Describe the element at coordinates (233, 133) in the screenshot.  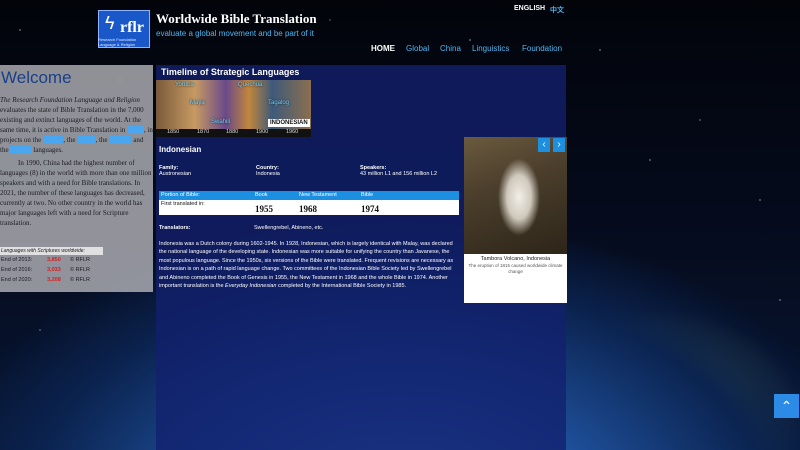
I see `timeline-years: 1850 1870 1880 1900 1960` at that location.